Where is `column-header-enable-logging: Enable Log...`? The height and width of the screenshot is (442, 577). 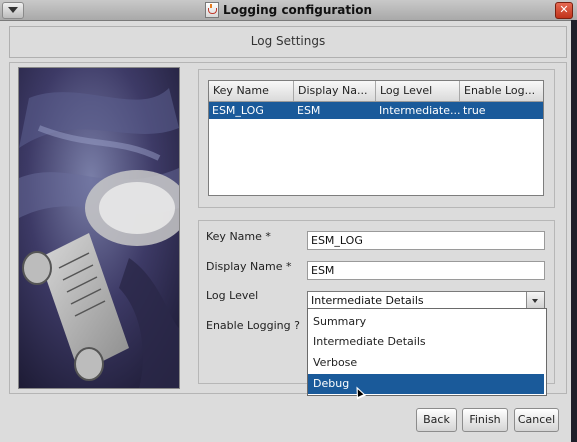
column-header-enable-logging: Enable Log... is located at coordinates (501, 91).